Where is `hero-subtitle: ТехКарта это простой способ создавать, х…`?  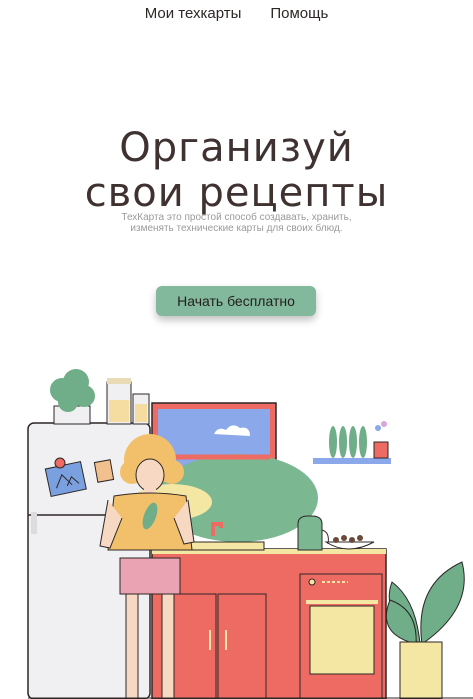 hero-subtitle: ТехКарта это простой способ создавать, х… is located at coordinates (236, 223).